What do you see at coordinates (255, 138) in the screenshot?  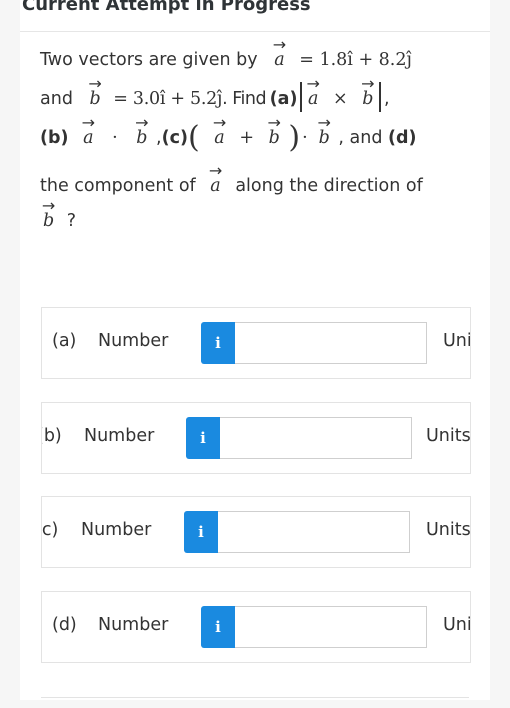 I see `question-line-3: (b) a · b ,(c)( a + b )·b , and (d)` at bounding box center [255, 138].